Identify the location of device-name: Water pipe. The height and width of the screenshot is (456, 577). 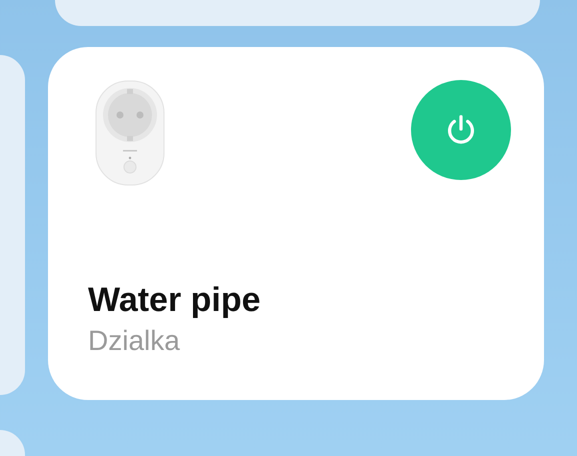
(175, 300).